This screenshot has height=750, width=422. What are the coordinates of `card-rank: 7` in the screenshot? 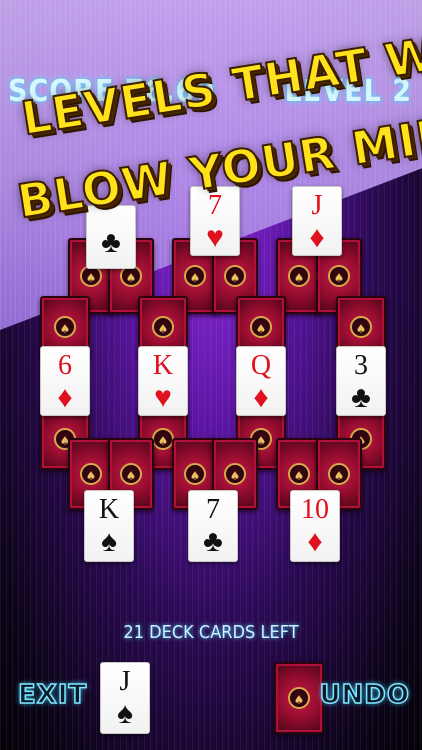 It's located at (213, 509).